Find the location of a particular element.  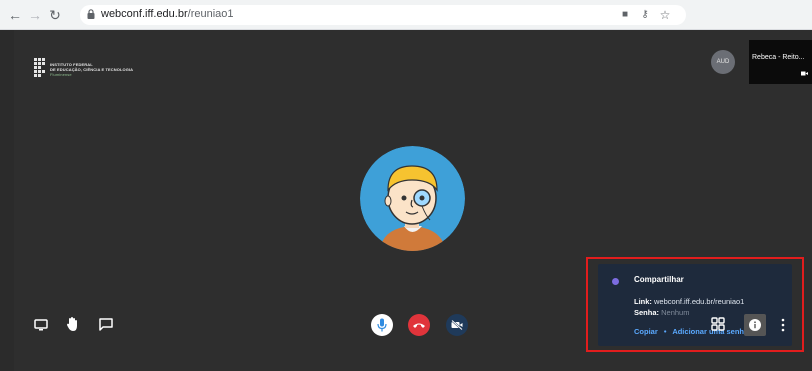

info-icon is located at coordinates (755, 325).